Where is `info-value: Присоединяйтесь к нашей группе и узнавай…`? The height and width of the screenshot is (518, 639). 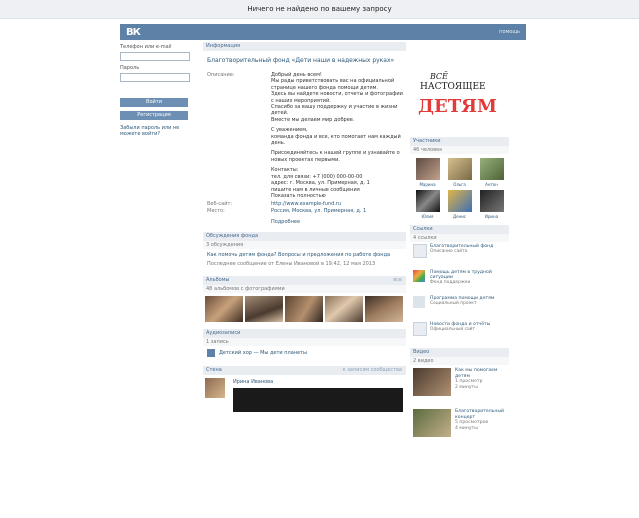 info-value: Присоединяйтесь к нашей группе и узнавай… is located at coordinates (335, 156).